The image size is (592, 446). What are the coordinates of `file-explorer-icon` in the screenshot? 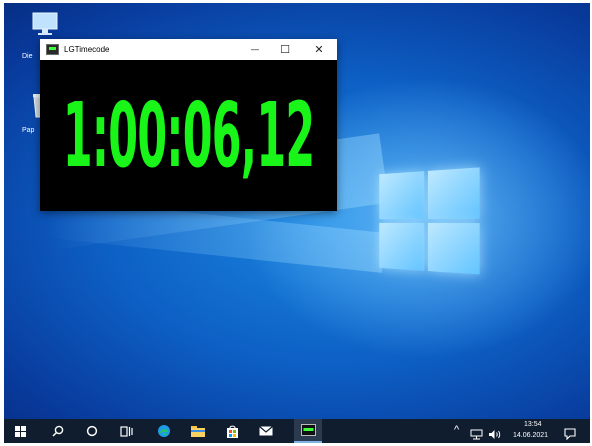 It's located at (198, 431).